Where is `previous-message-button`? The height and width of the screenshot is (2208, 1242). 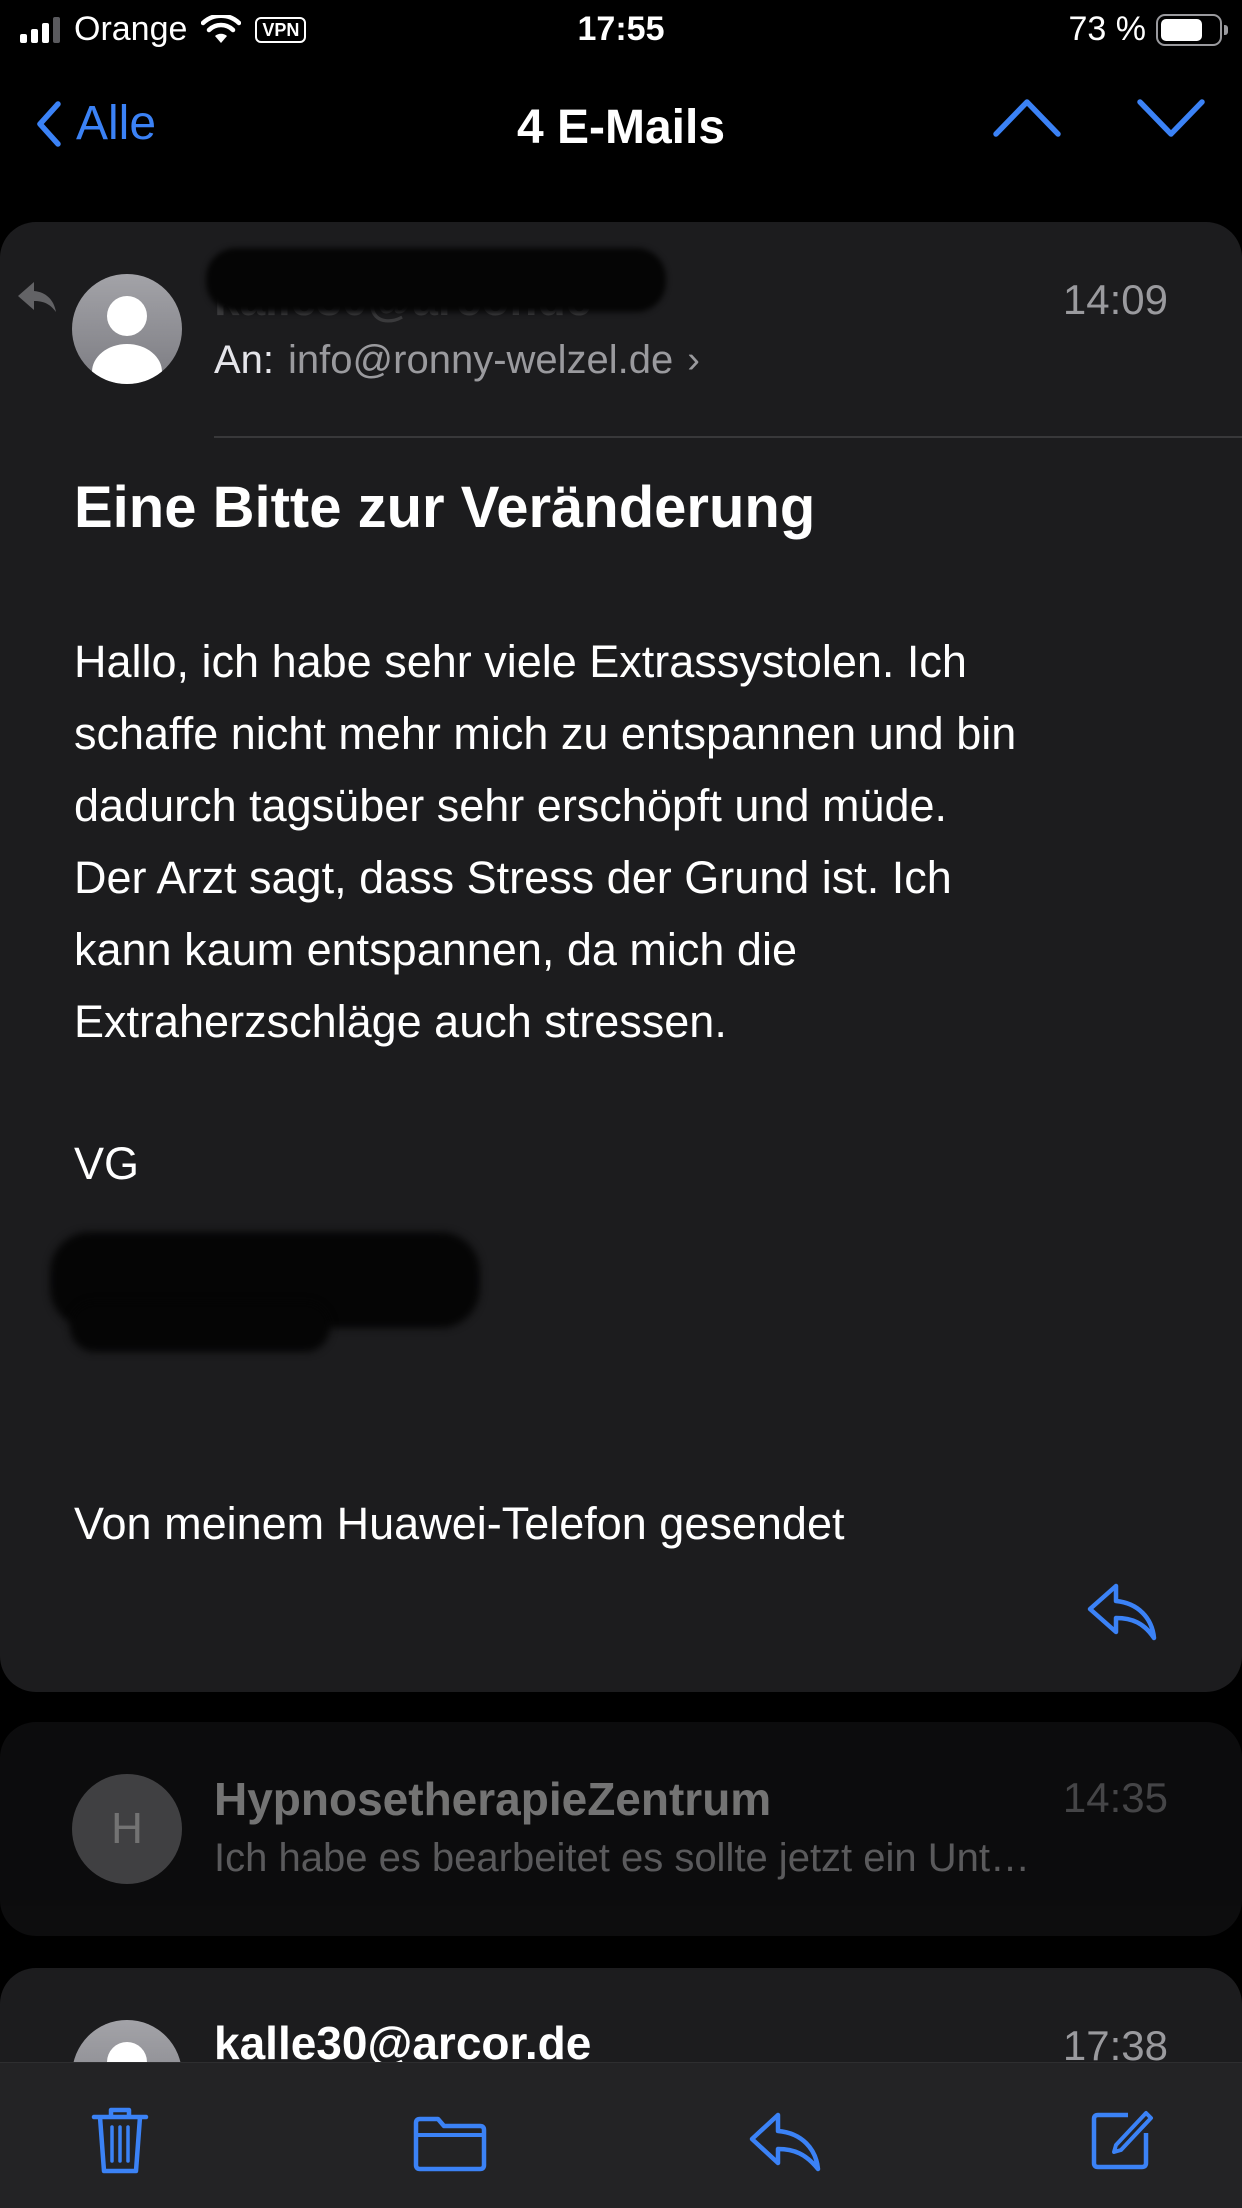 previous-message-button is located at coordinates (1027, 117).